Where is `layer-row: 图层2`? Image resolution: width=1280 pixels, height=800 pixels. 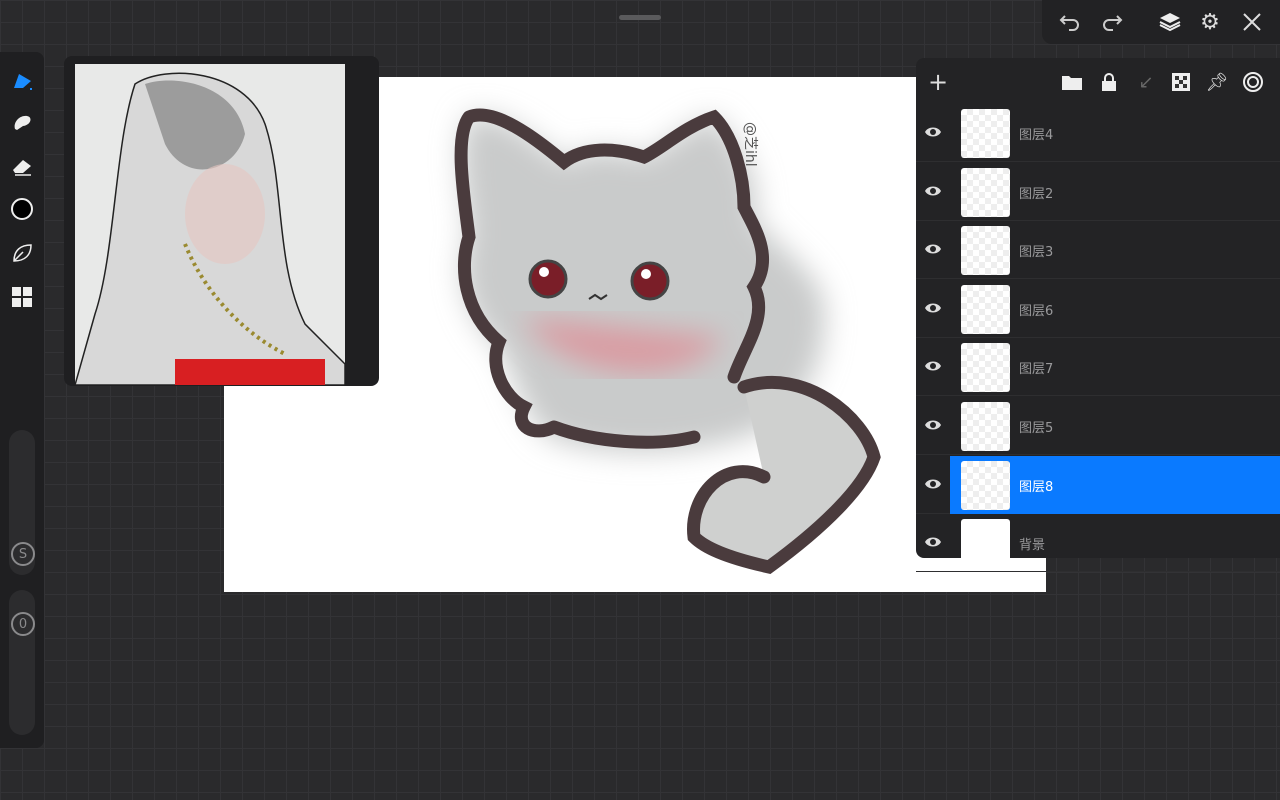
layer-row: 图层2 is located at coordinates (1098, 192).